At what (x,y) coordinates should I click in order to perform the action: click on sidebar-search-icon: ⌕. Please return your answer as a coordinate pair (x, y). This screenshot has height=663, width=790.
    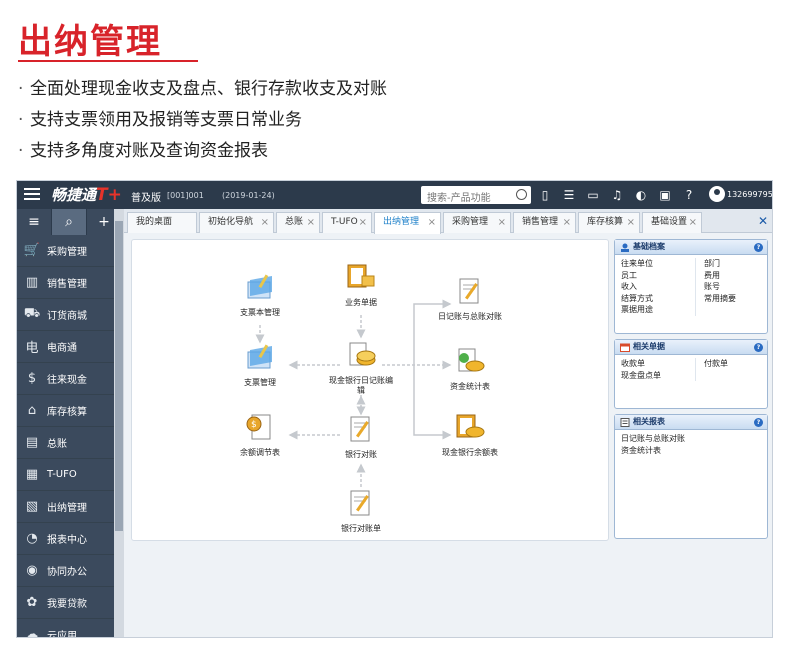
    Looking at the image, I should click on (69, 222).